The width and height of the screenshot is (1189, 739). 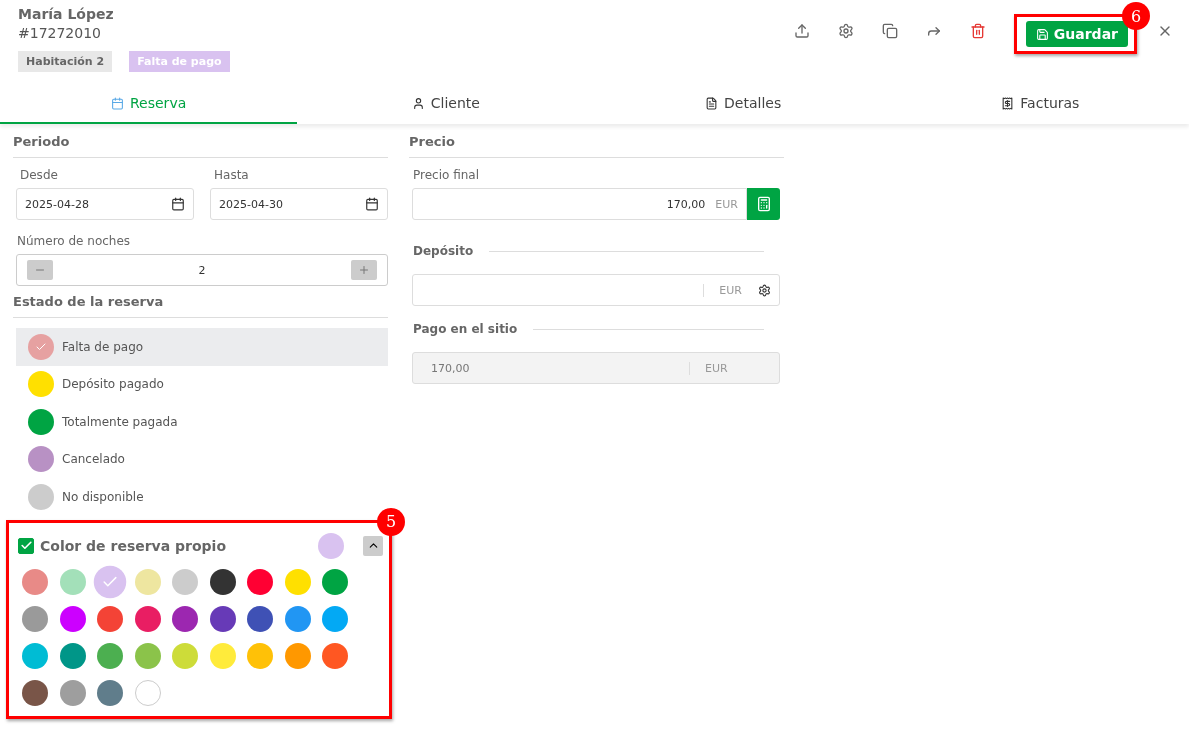 What do you see at coordinates (202, 459) in the screenshot?
I see `status-option: Cancelado` at bounding box center [202, 459].